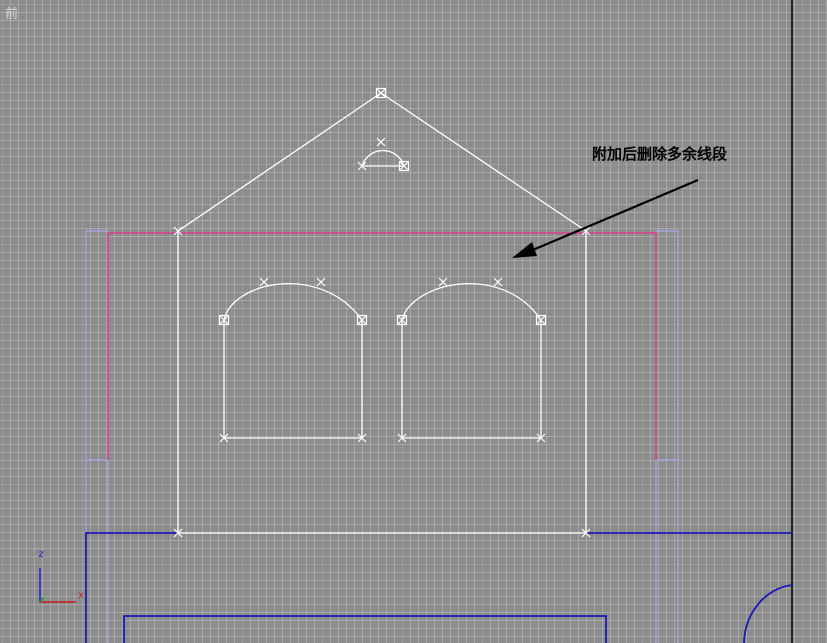 The height and width of the screenshot is (643, 827). Describe the element at coordinates (382, 361) in the screenshot. I see `arched-windows` at that location.